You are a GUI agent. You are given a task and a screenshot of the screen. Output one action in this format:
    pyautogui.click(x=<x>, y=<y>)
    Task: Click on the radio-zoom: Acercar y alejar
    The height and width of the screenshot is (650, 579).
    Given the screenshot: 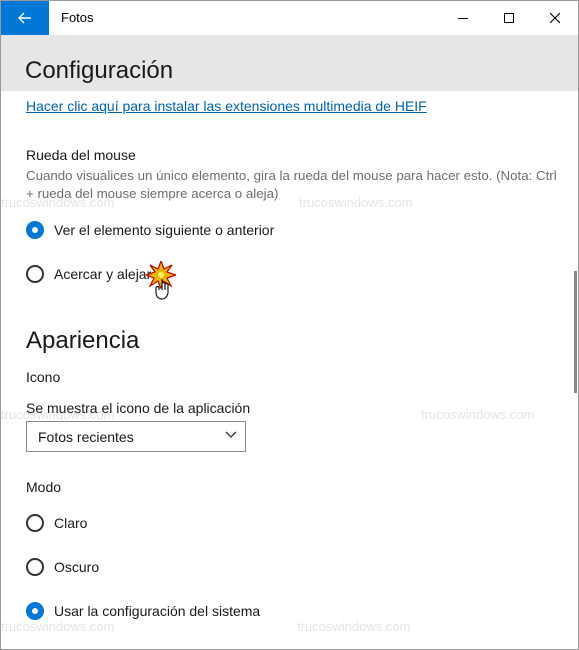 What is the action you would take?
    pyautogui.click(x=88, y=274)
    